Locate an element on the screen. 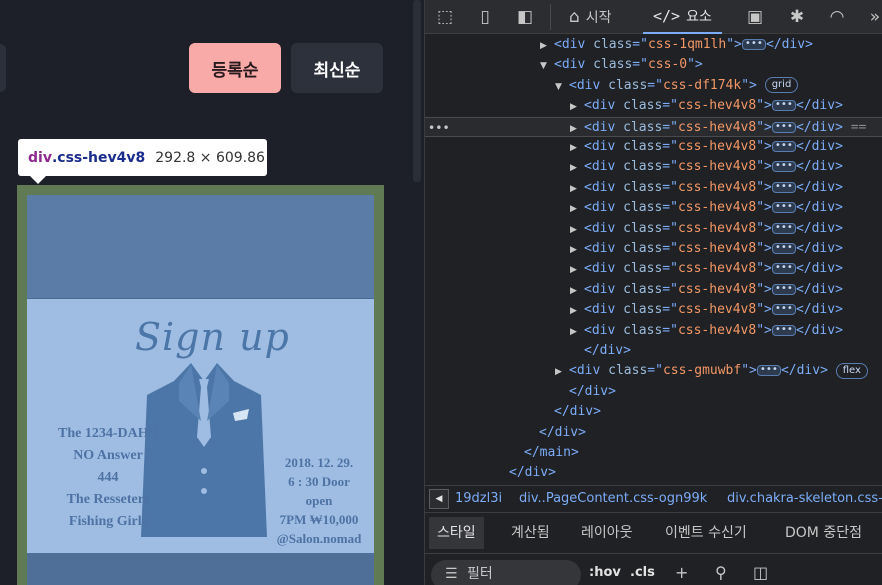 This screenshot has height=585, width=882. page-scrollbar-thumb is located at coordinates (417, 91).